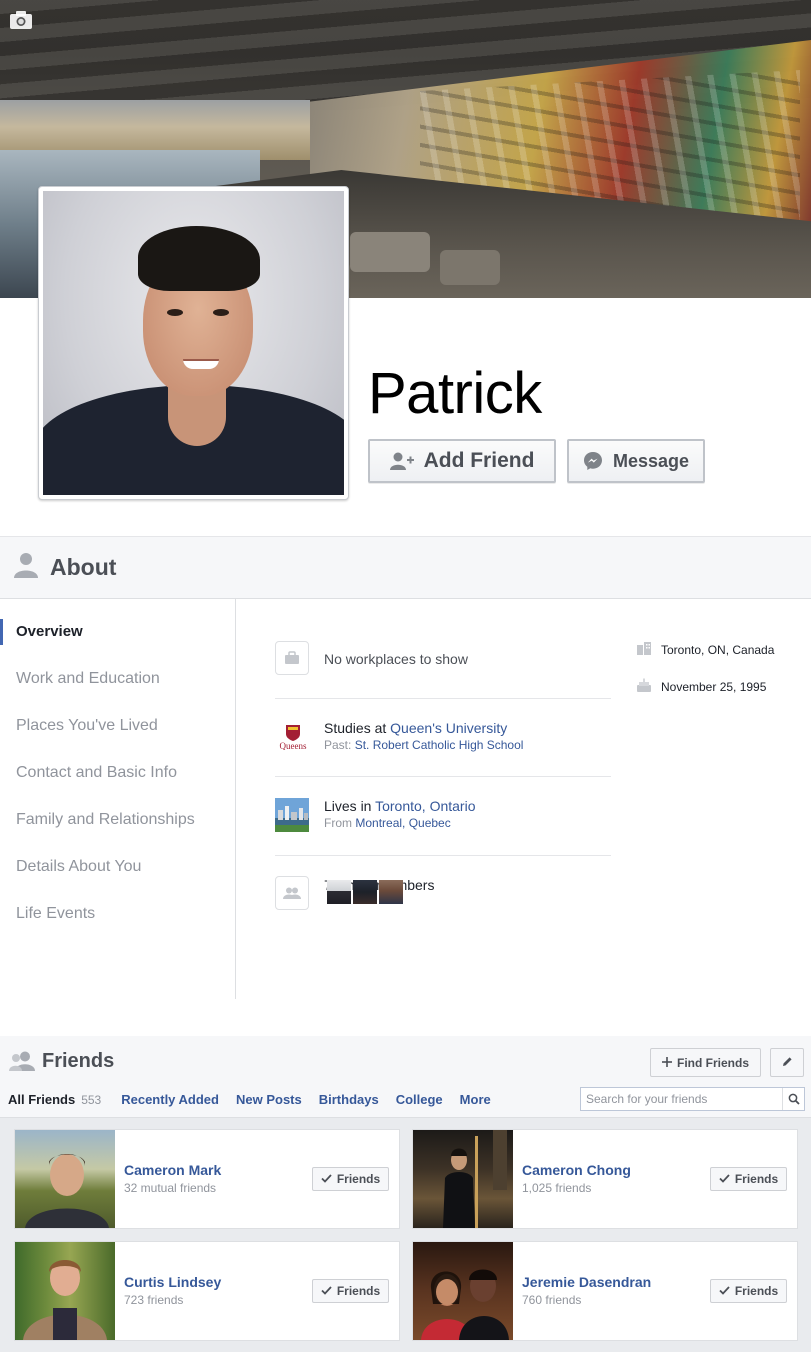 This screenshot has height=1352, width=811. What do you see at coordinates (55, 914) in the screenshot?
I see `nav-item-life-events: Life Events` at bounding box center [55, 914].